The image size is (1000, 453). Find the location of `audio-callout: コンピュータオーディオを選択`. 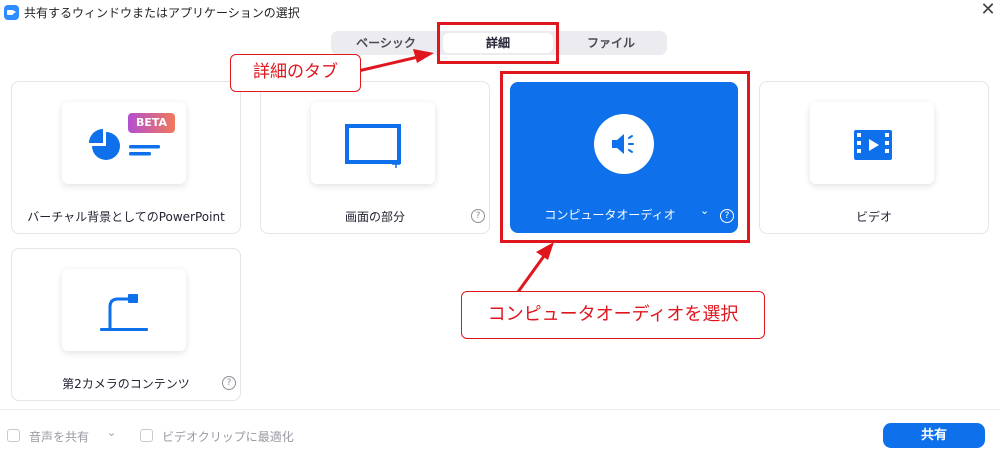

audio-callout: コンピュータオーディオを選択 is located at coordinates (613, 315).